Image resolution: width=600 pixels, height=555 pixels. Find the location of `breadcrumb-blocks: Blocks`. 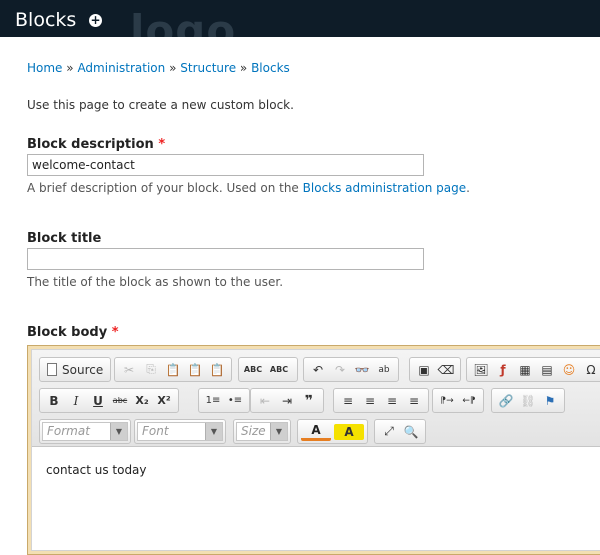

breadcrumb-blocks: Blocks is located at coordinates (270, 68).